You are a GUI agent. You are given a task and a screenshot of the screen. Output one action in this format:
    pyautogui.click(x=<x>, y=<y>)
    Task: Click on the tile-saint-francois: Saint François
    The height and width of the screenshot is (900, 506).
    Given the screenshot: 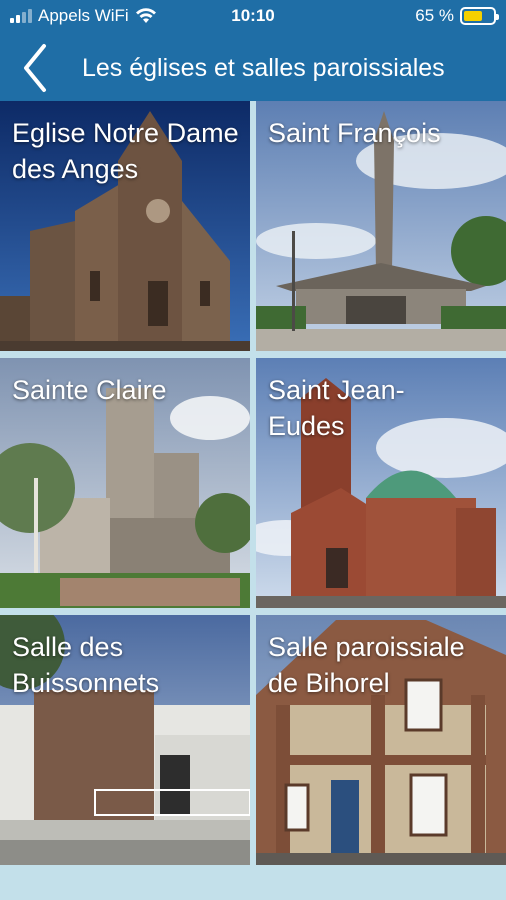 What is the action you would take?
    pyautogui.click(x=381, y=226)
    